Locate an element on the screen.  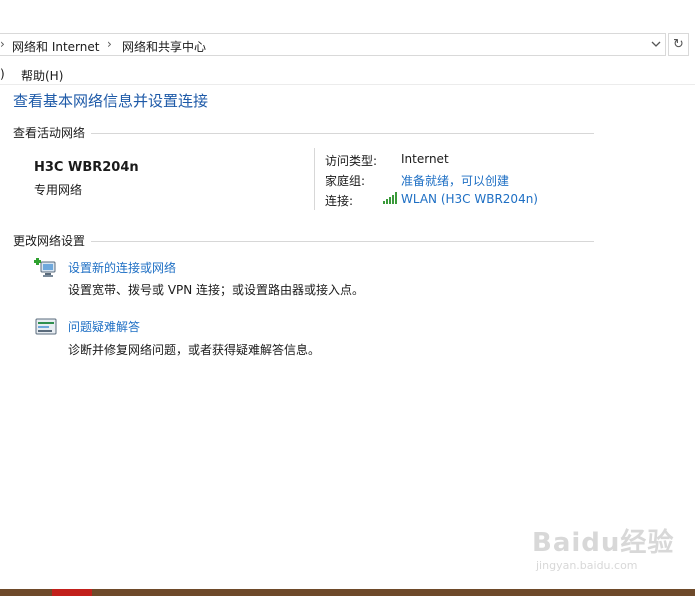
troubleshoot-link: 问题疑难解答 is located at coordinates (104, 326).